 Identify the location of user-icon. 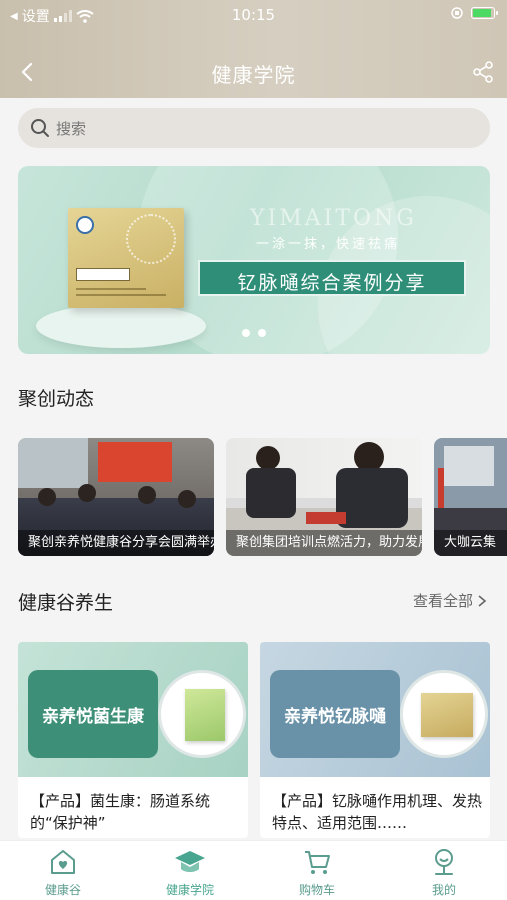
(444, 862).